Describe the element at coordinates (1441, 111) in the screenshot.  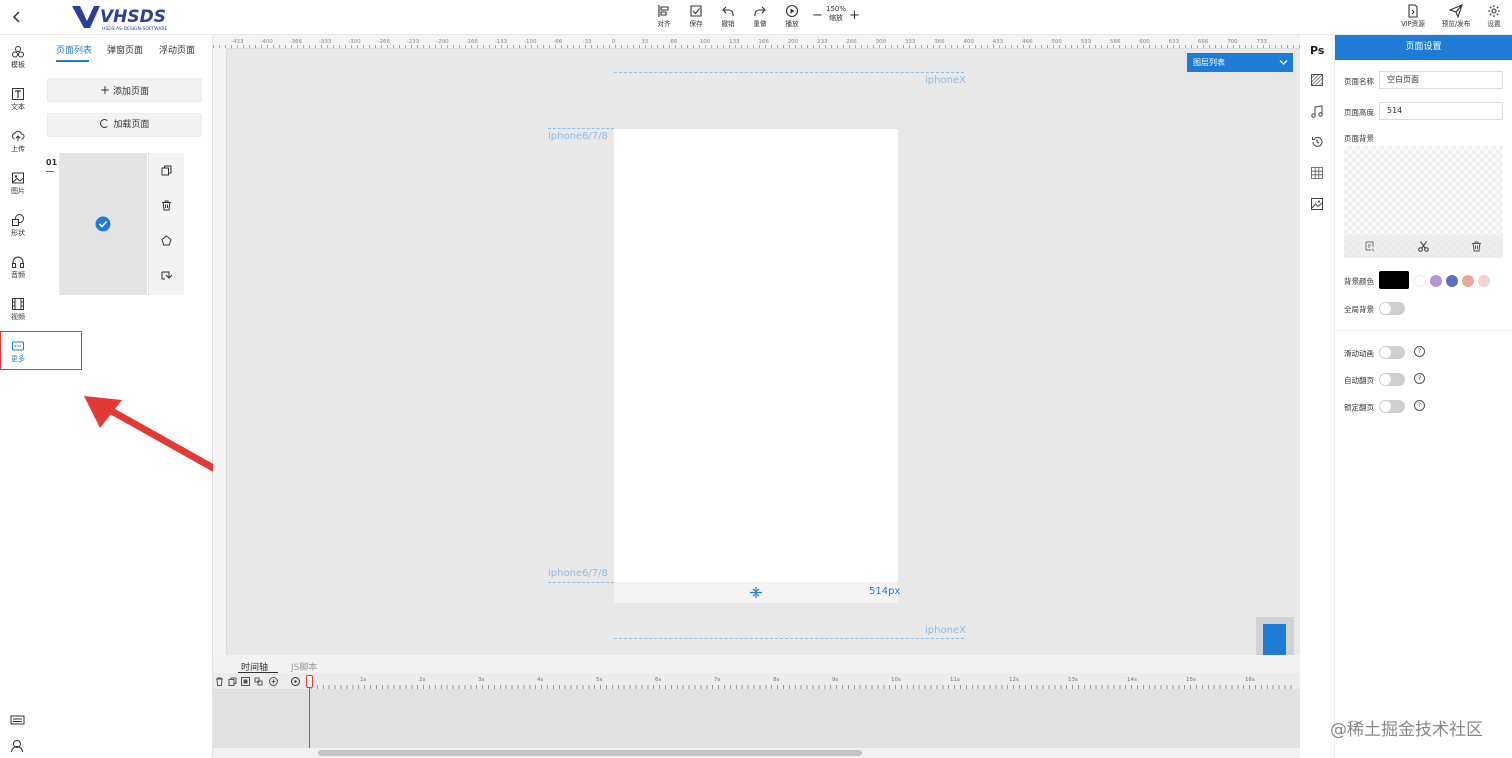
I see `page-height-input: 514` at that location.